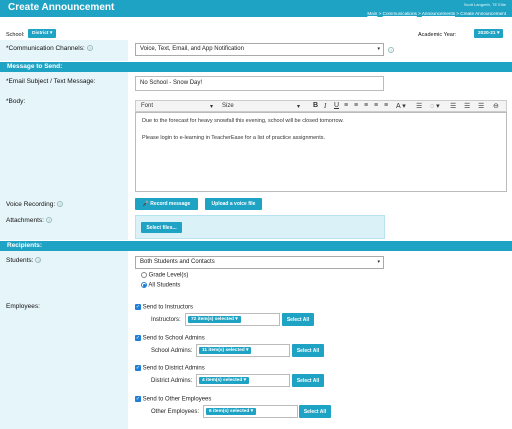  What do you see at coordinates (64, 133) in the screenshot?
I see `left-panel-message` at bounding box center [64, 133].